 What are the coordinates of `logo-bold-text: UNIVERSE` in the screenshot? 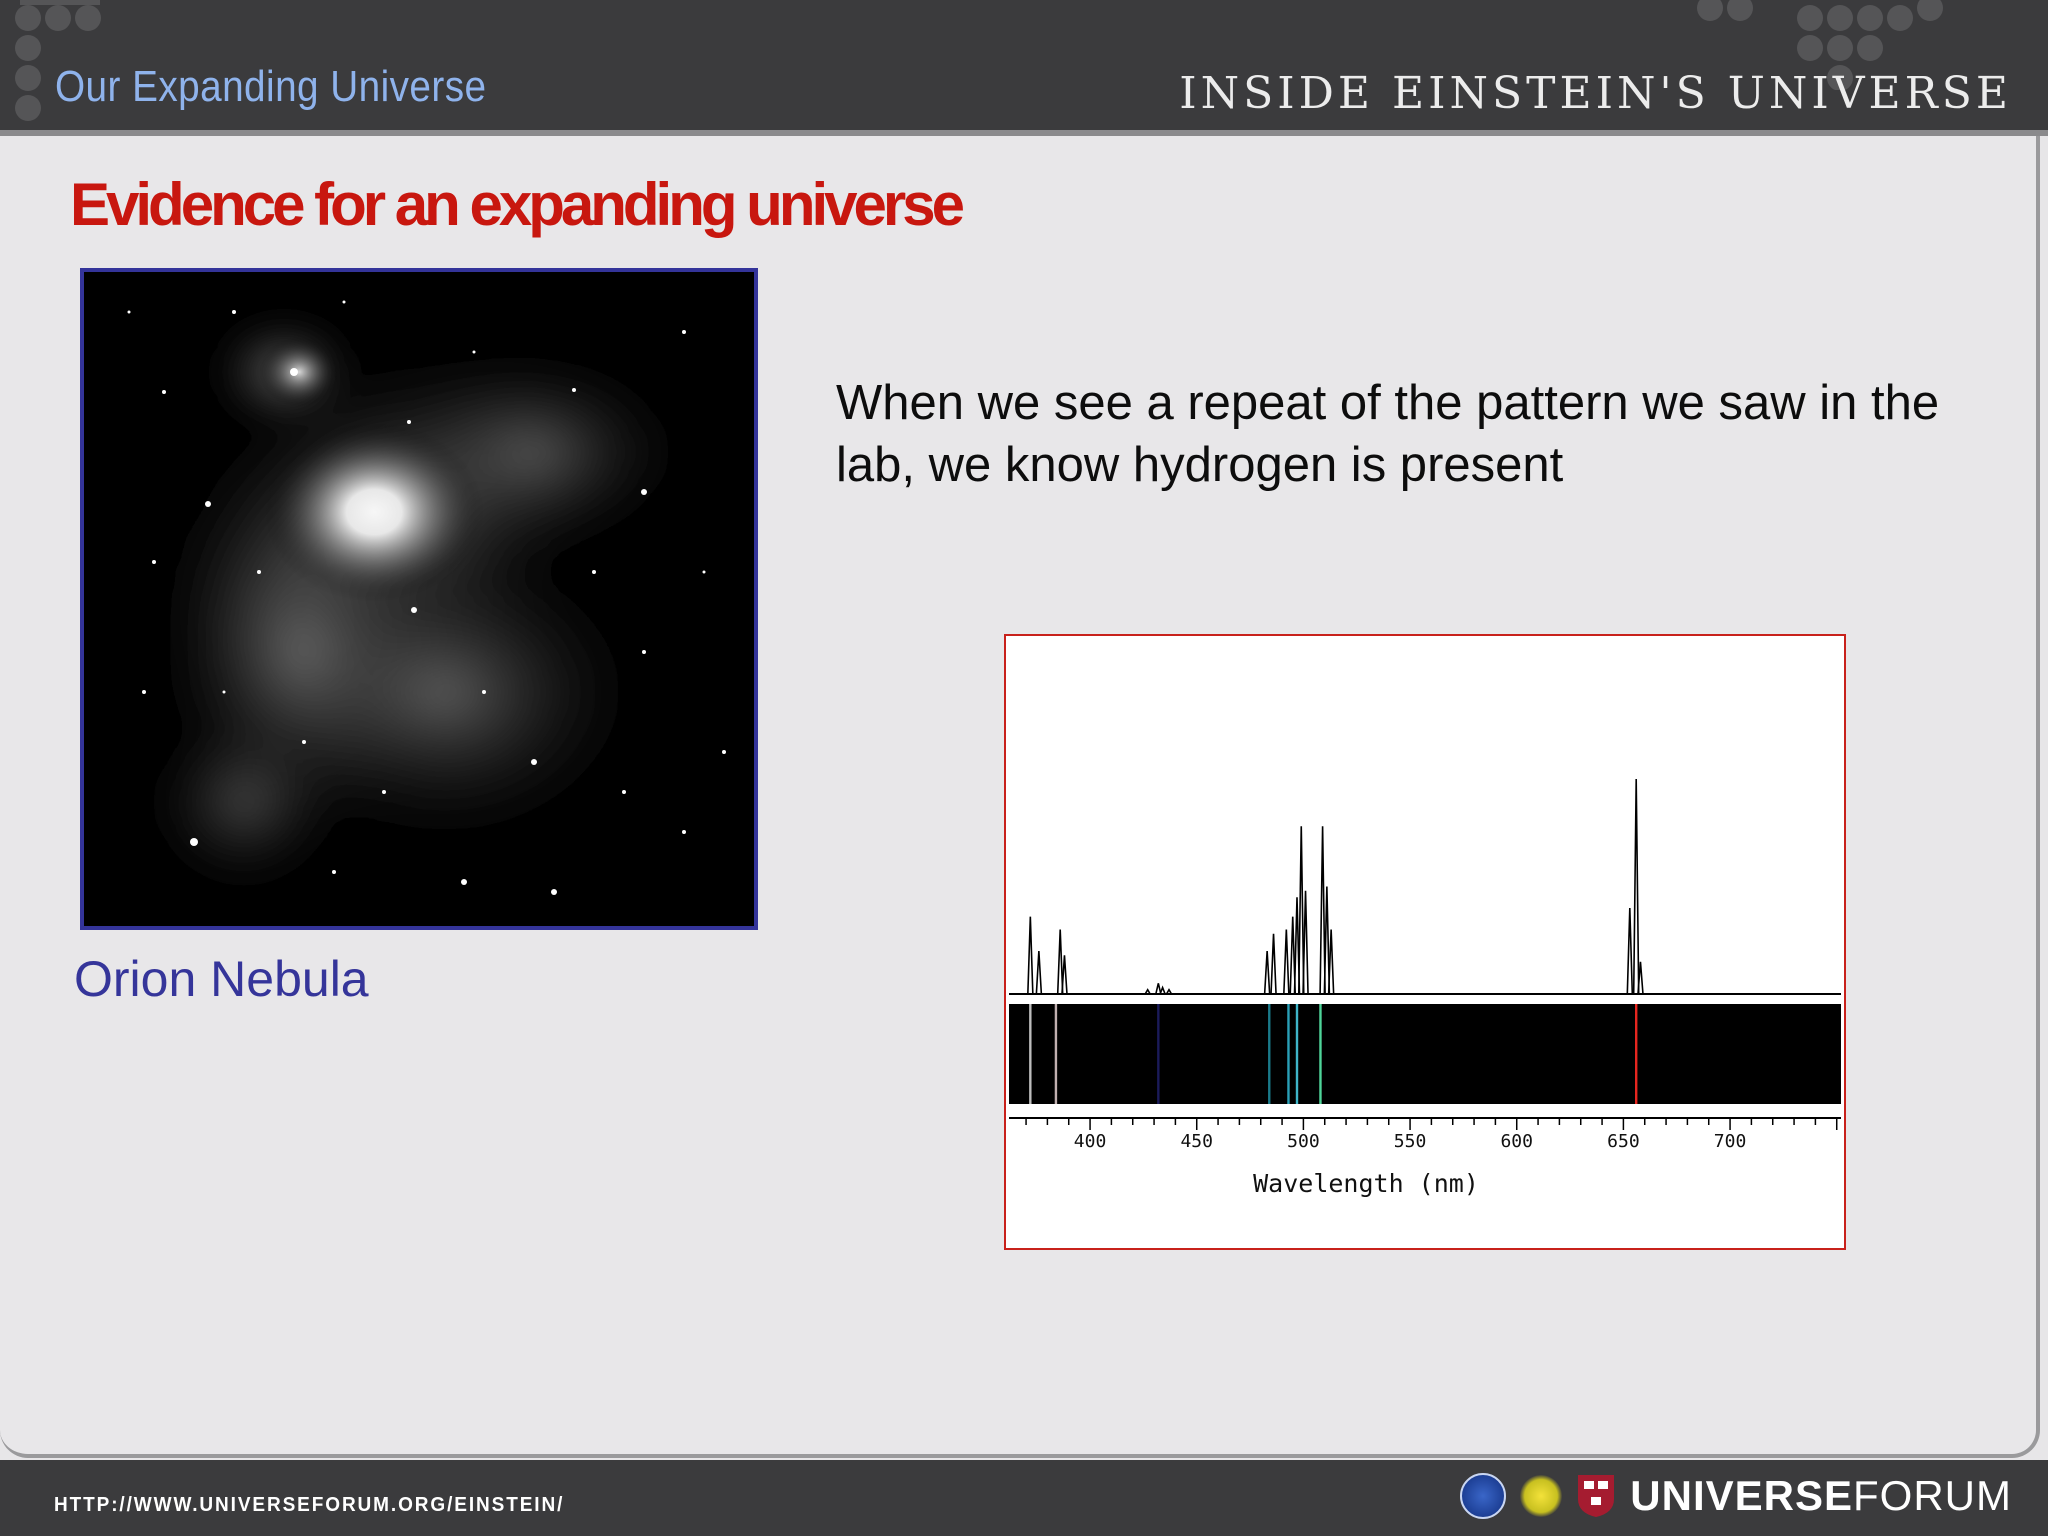 It's located at (1742, 1495).